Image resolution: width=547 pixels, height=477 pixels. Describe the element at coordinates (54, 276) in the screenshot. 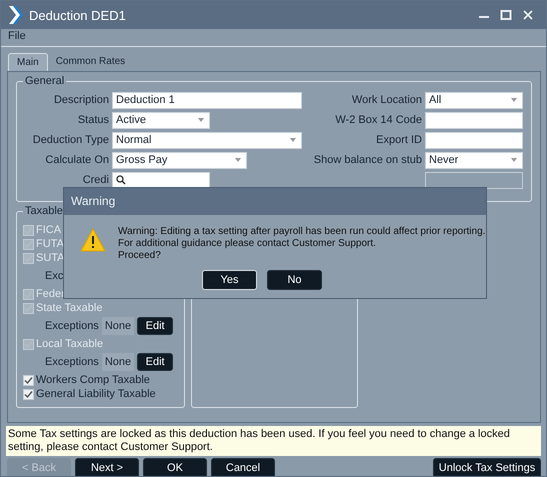

I see `field-label: Exc` at that location.